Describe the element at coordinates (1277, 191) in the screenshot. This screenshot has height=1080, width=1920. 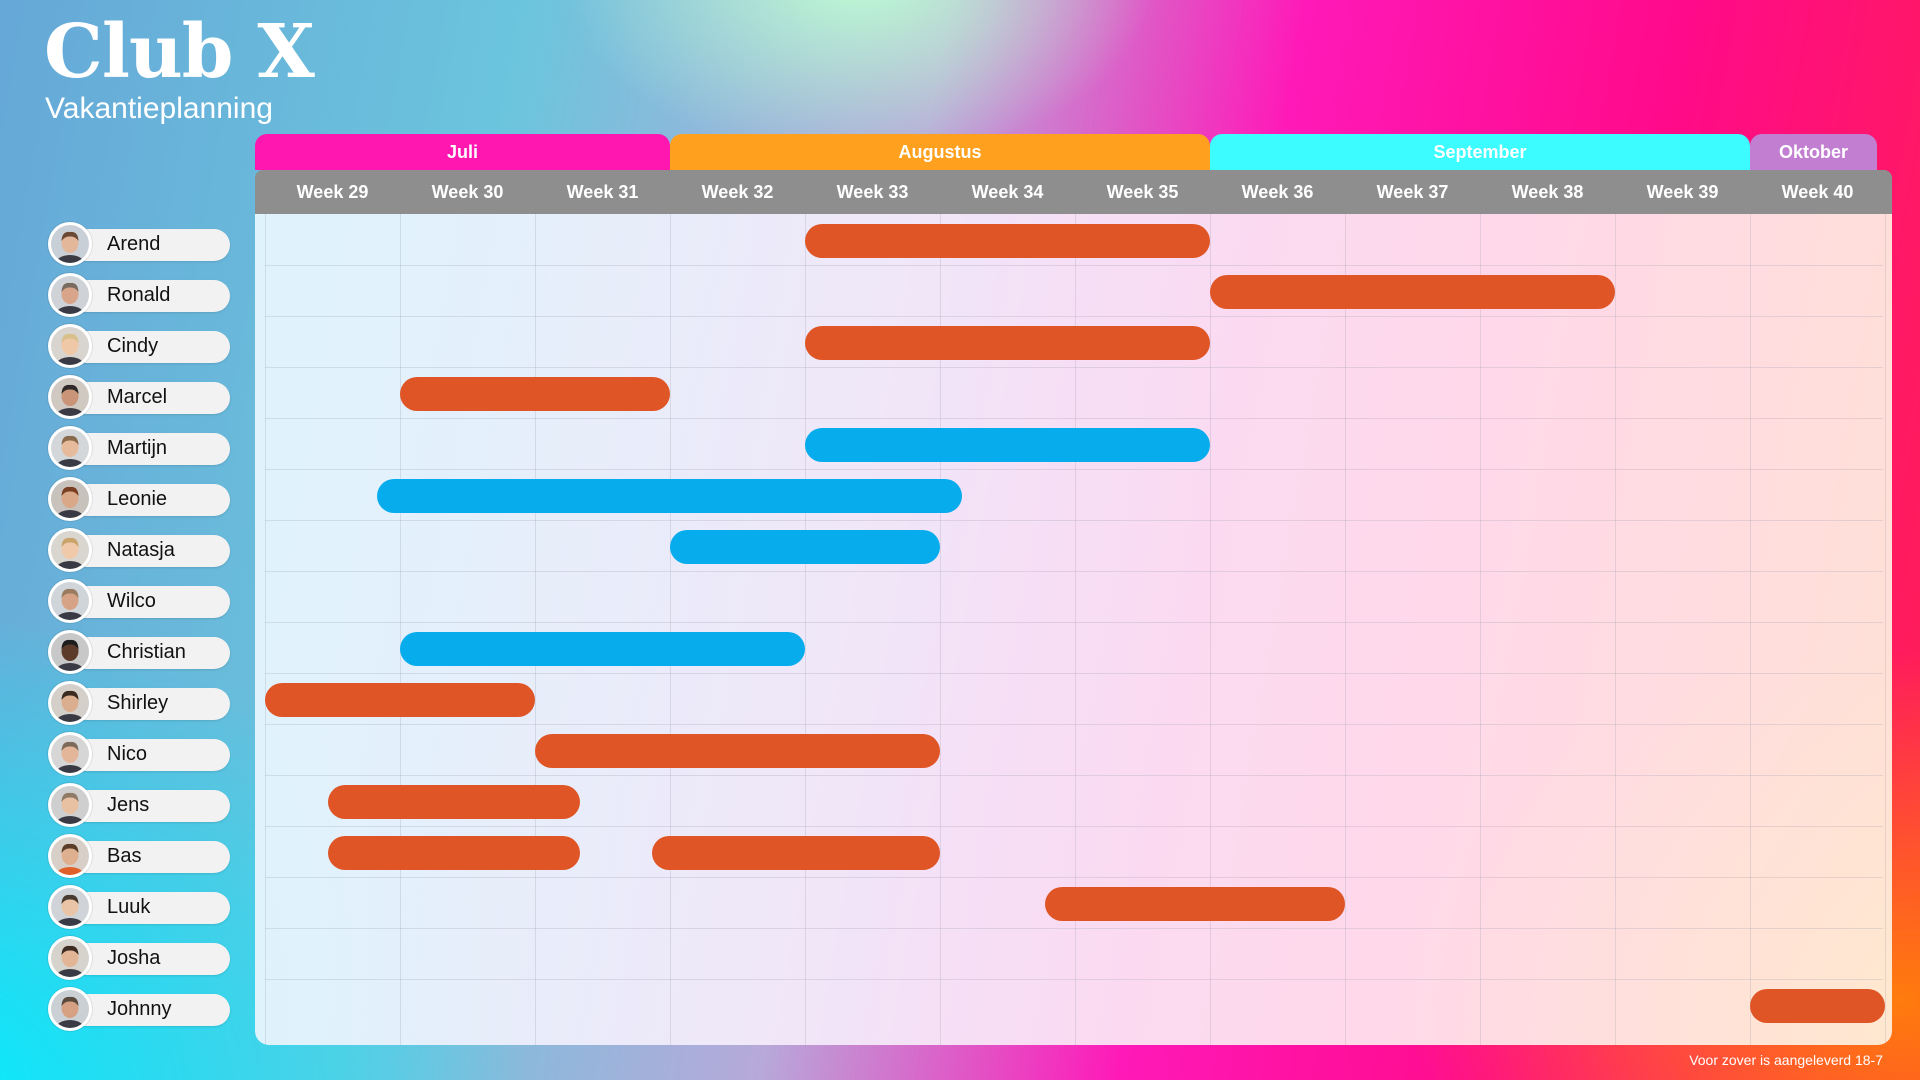
I see `week-label: Week 36` at that location.